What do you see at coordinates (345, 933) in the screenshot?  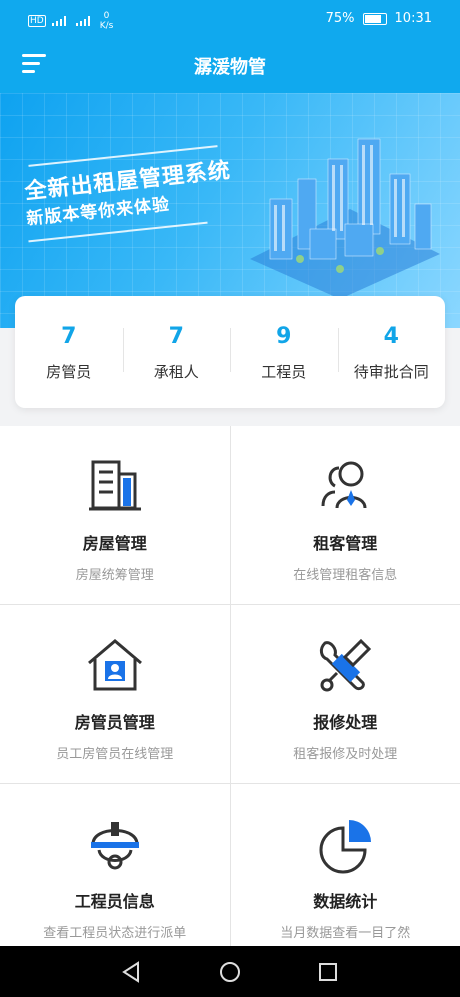 I see `module-subtitle: 当月数据查看一目了然` at bounding box center [345, 933].